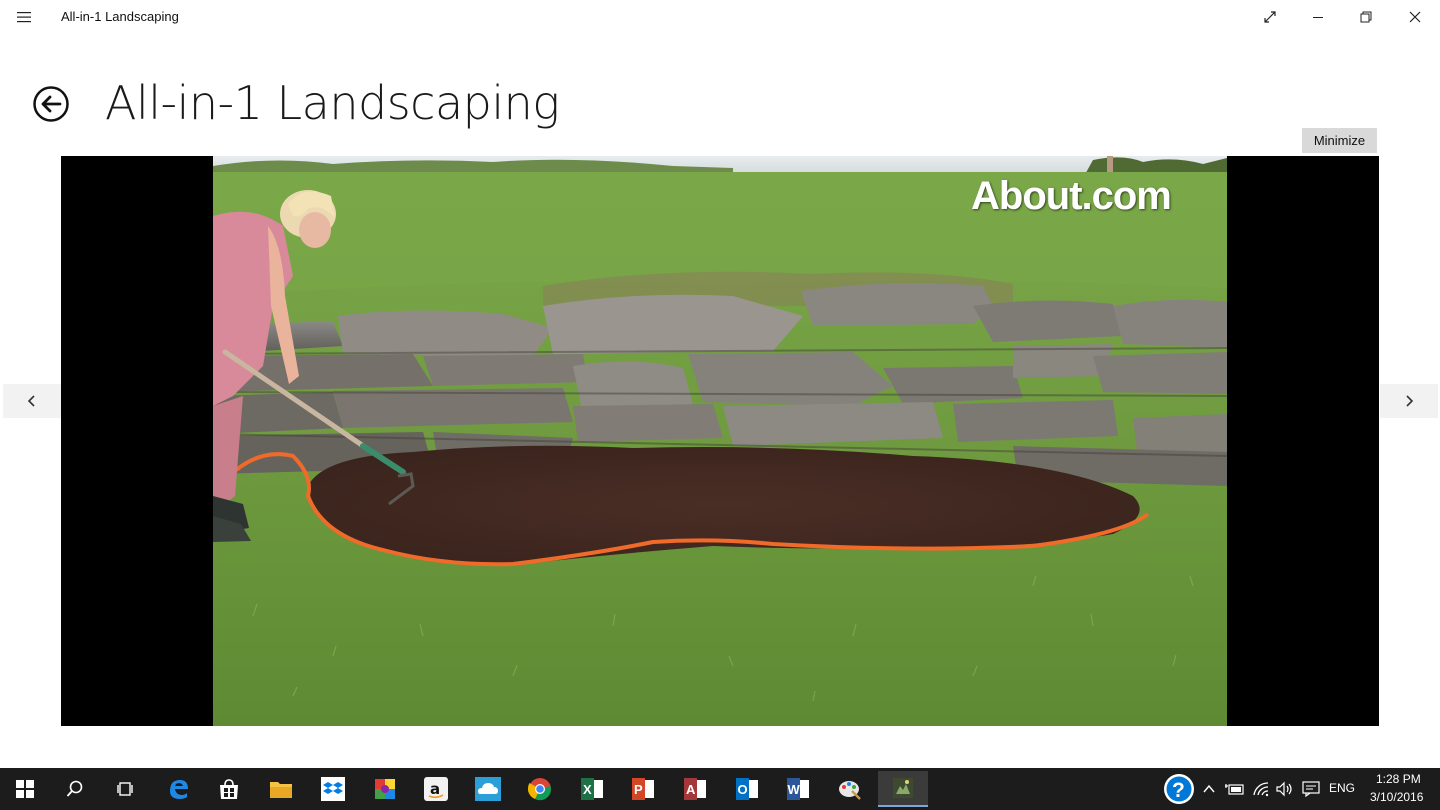 This screenshot has width=1440, height=810. I want to click on restore-window-button, so click(1366, 17).